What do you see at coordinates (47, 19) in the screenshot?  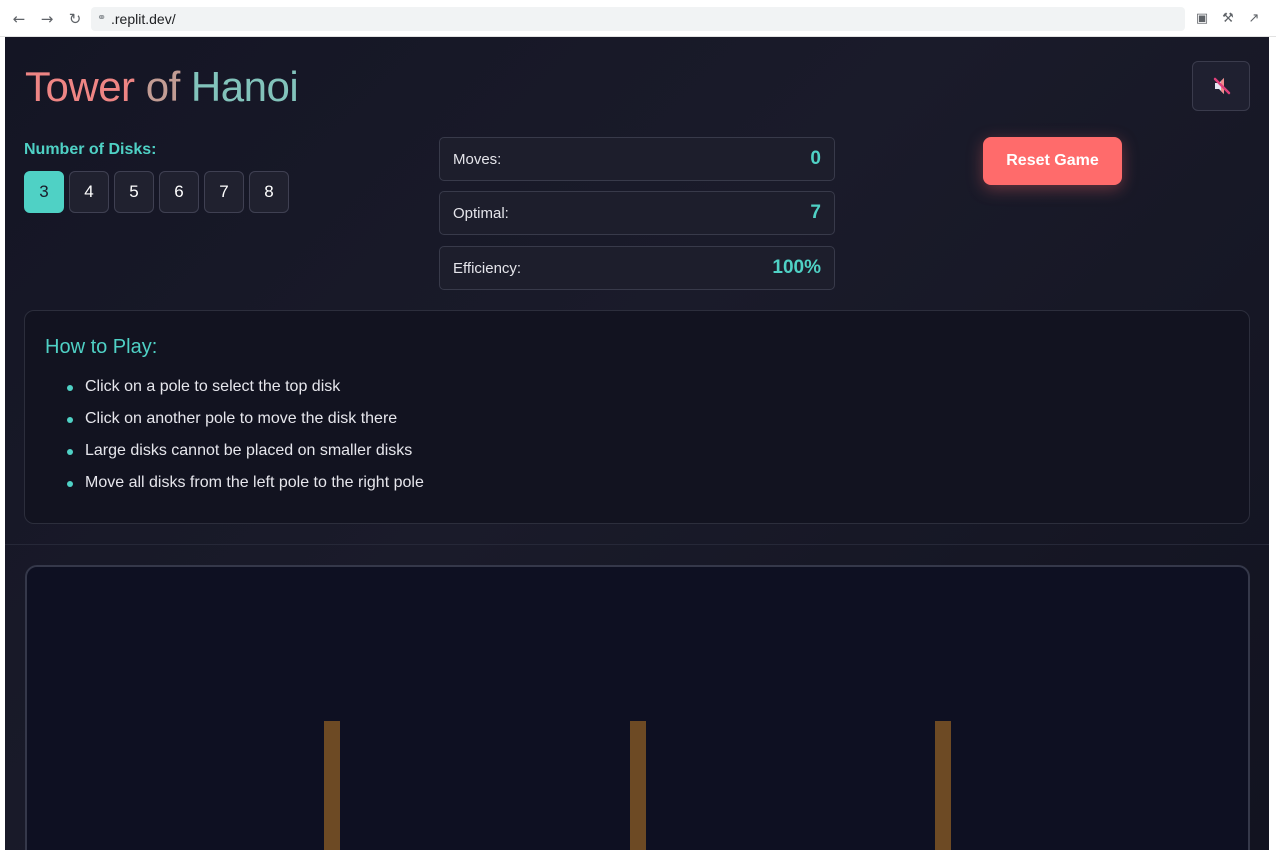 I see `forward-icon: →` at bounding box center [47, 19].